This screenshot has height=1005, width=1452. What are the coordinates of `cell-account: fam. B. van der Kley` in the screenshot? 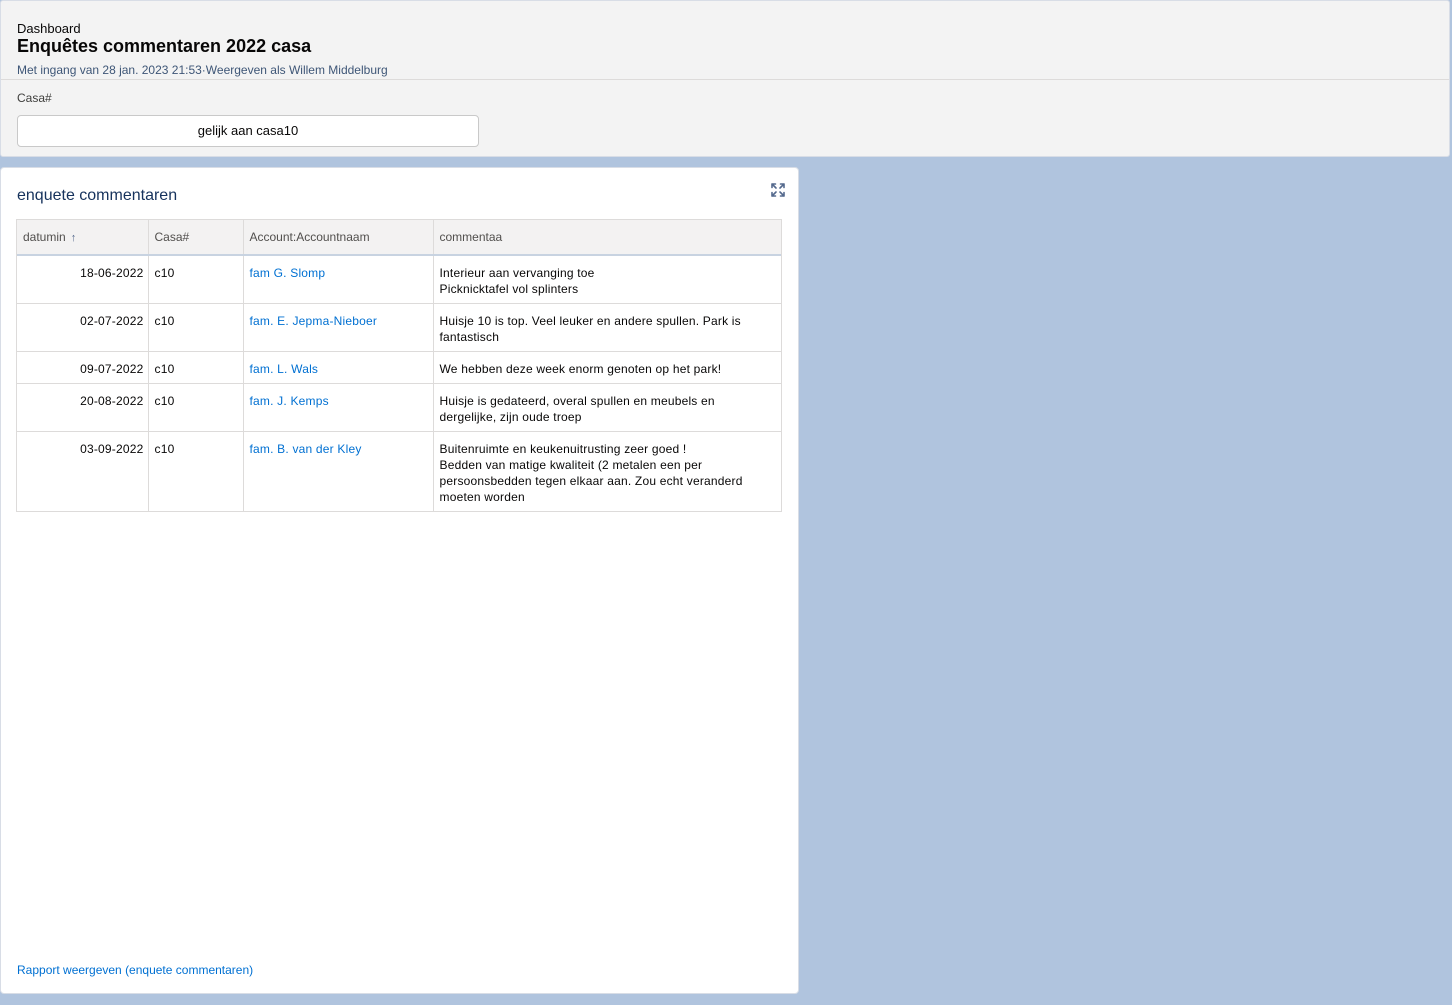 It's located at (338, 471).